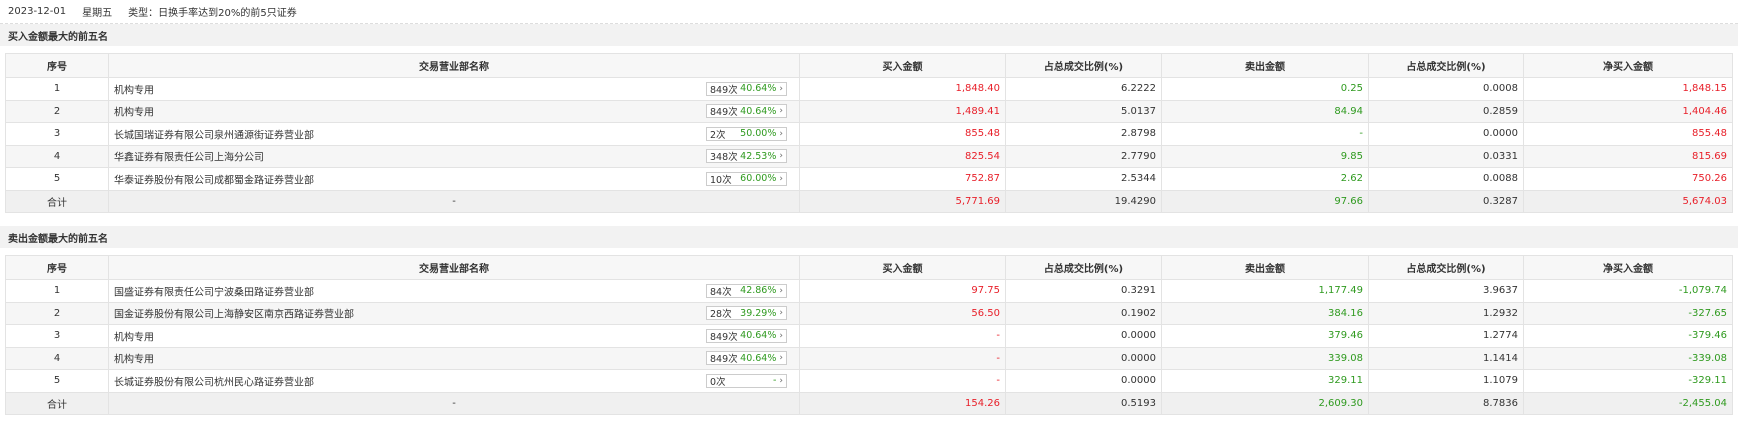  What do you see at coordinates (1446, 156) in the screenshot?
I see `sell-ratio: 0.0331` at bounding box center [1446, 156].